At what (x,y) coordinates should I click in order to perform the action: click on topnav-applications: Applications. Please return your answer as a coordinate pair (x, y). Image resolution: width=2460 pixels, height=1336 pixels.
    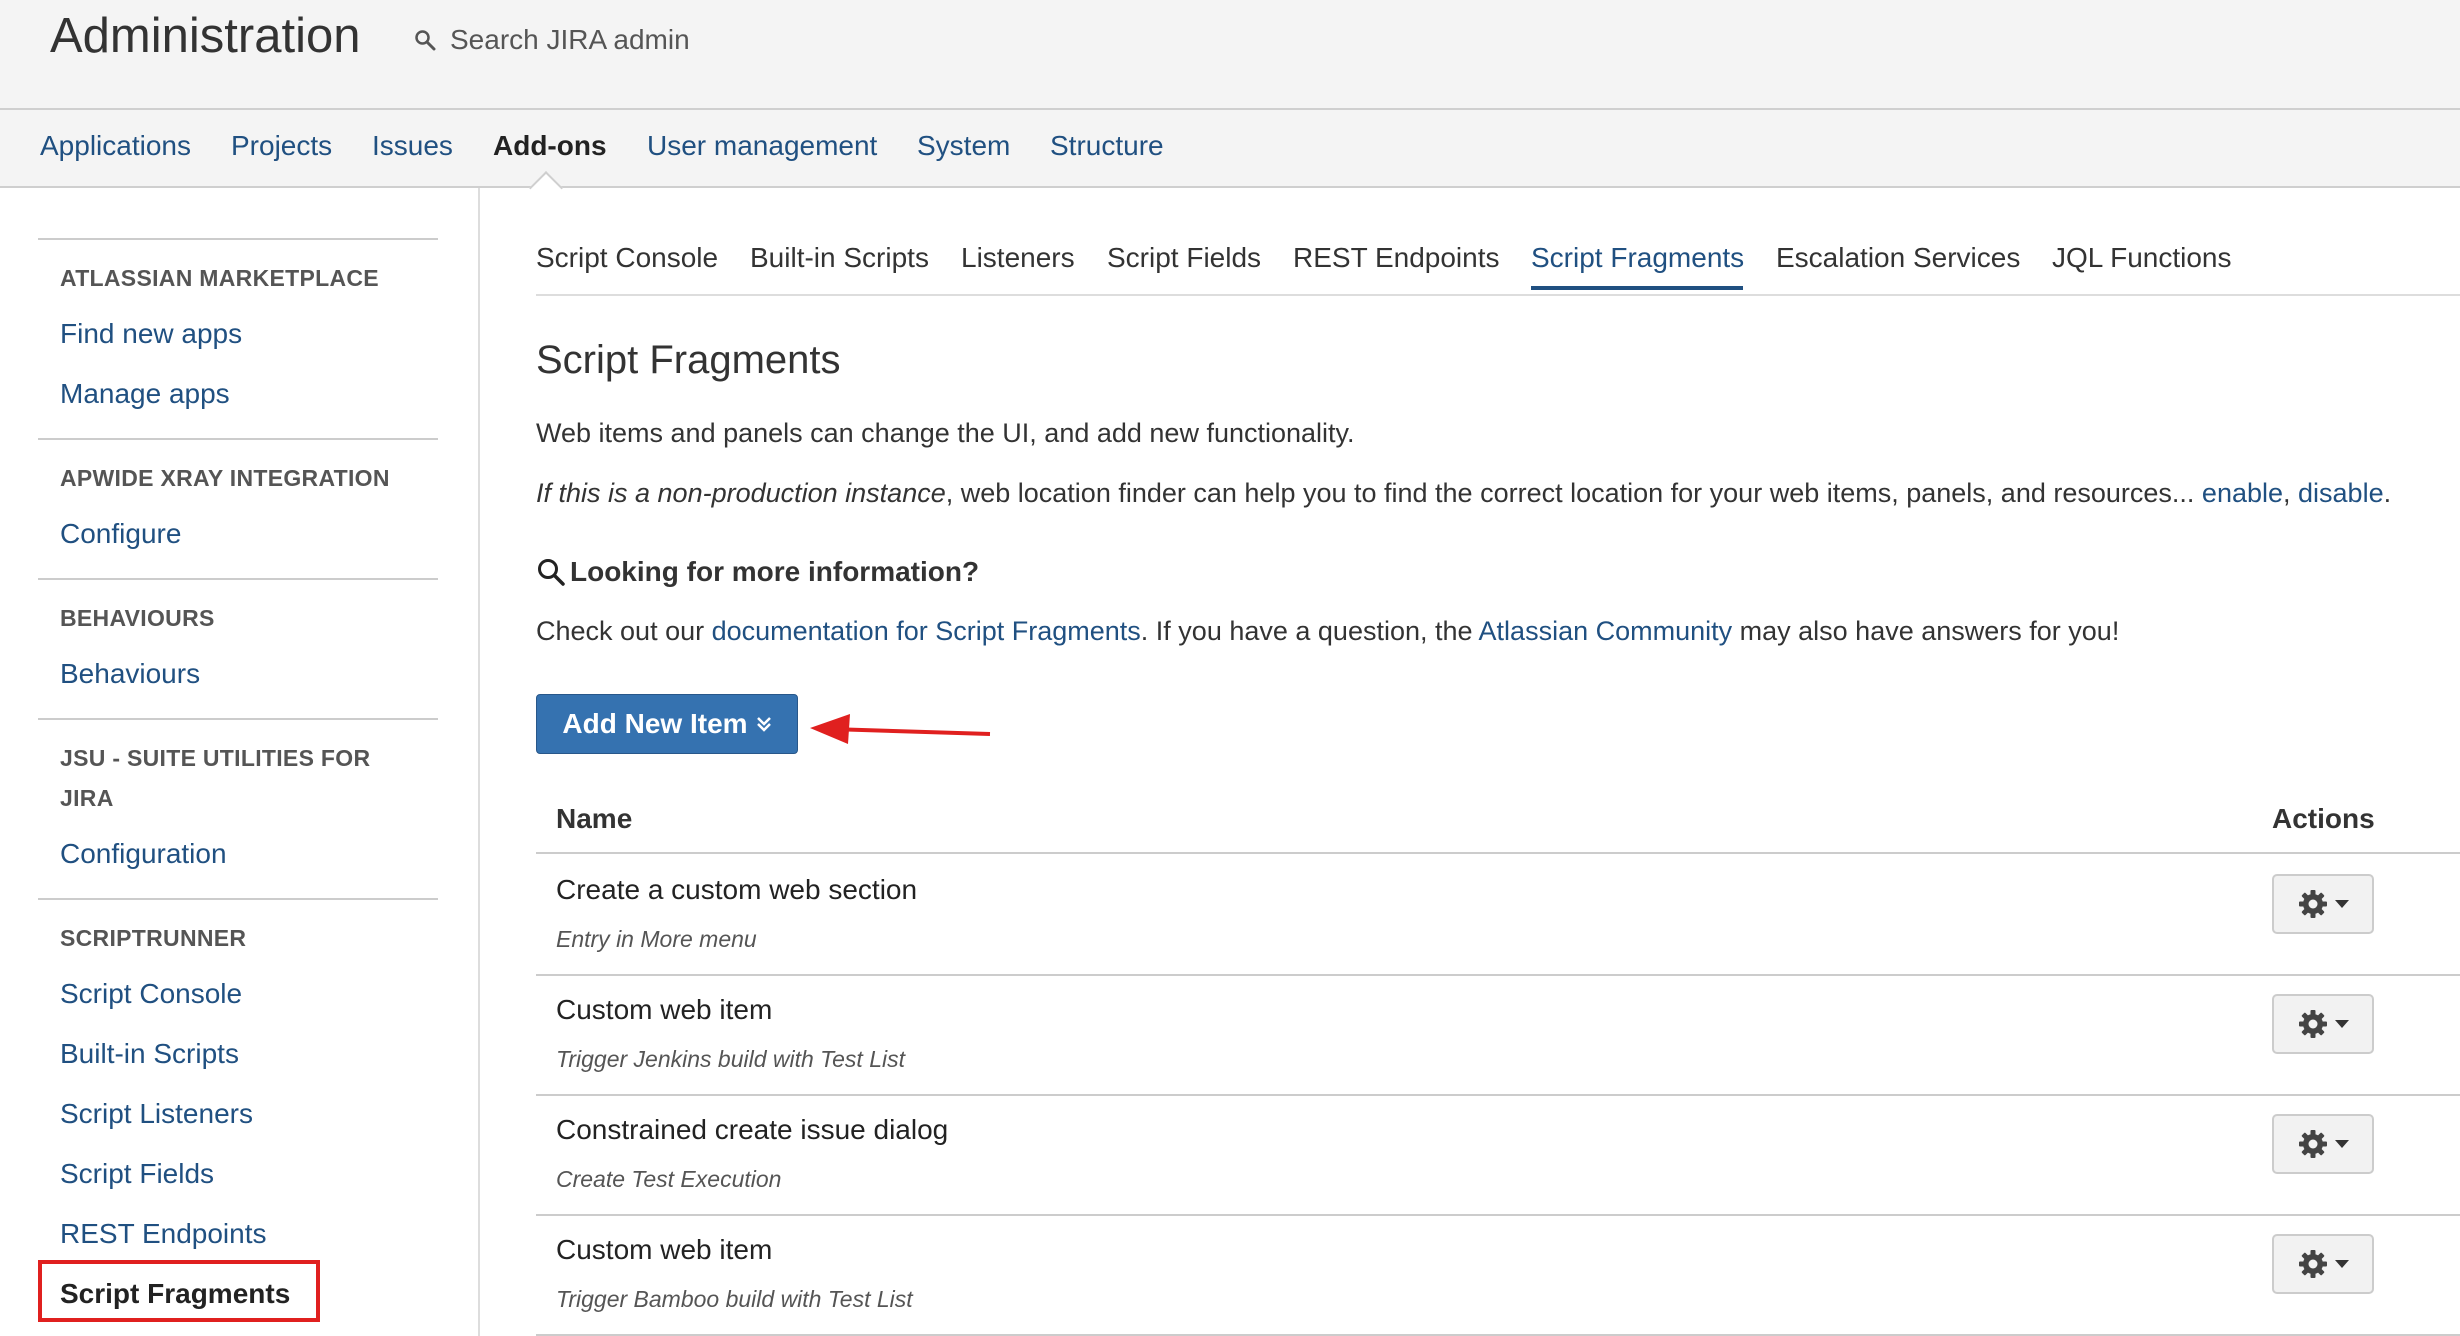
    Looking at the image, I should click on (115, 146).